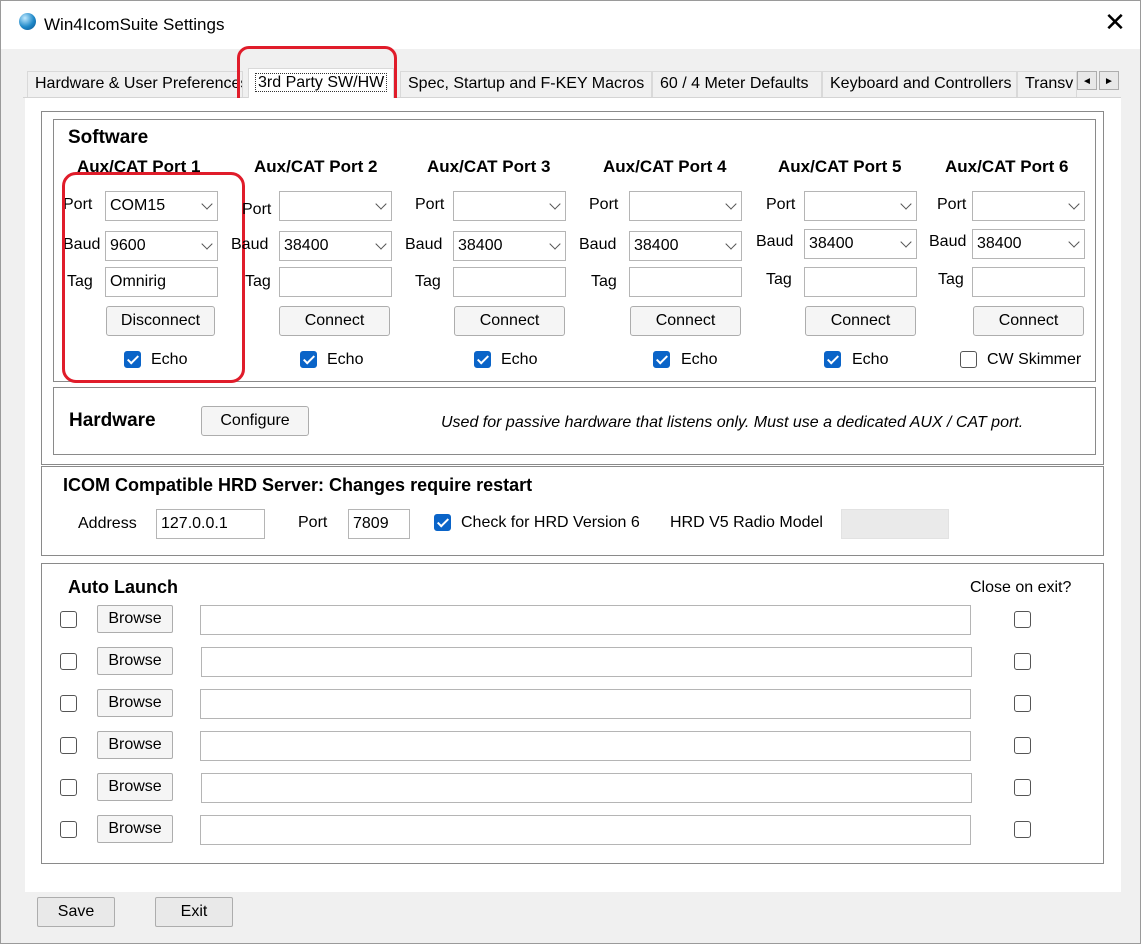  What do you see at coordinates (1007, 166) in the screenshot?
I see `port6-header: Aux/CAT Port 6` at bounding box center [1007, 166].